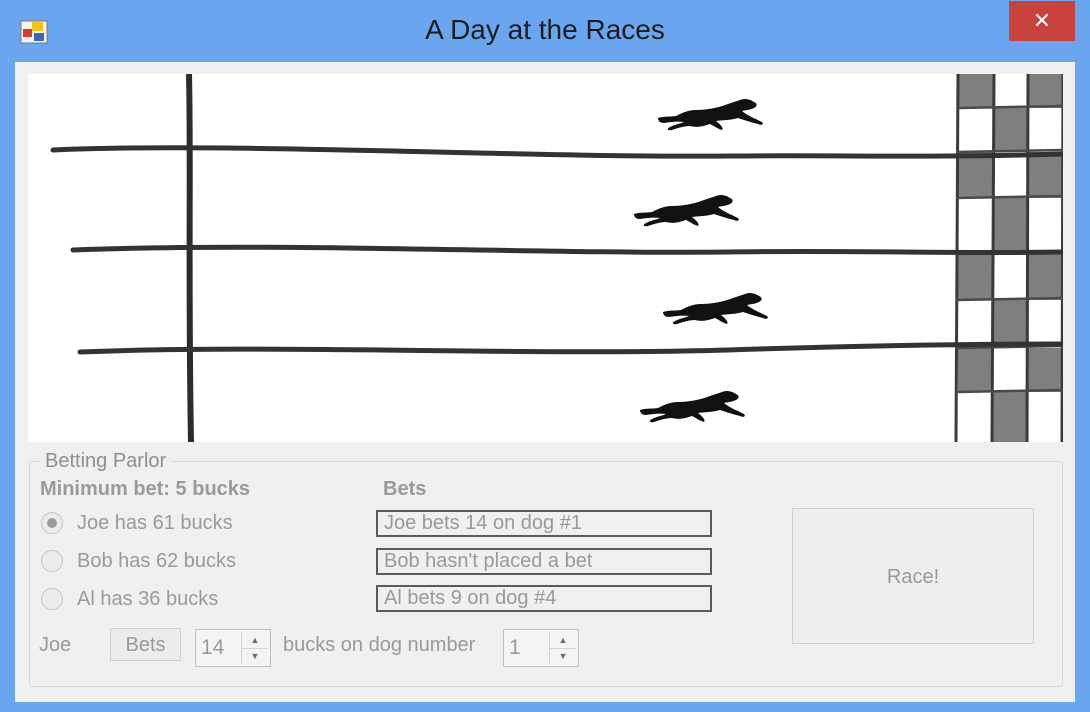 This screenshot has height=712, width=1090. I want to click on radio-selected-dot, so click(52, 523).